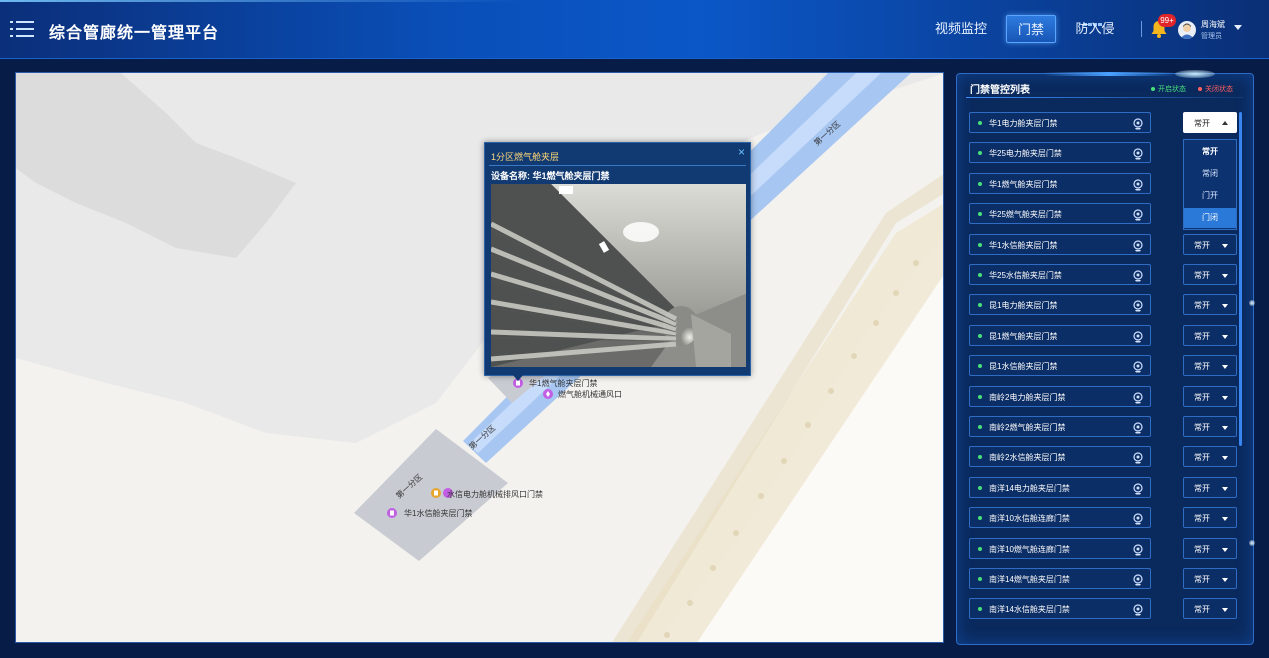 This screenshot has height=658, width=1269. Describe the element at coordinates (1060, 426) in the screenshot. I see `door-list-row: 南岭2燃气舱夹层门禁` at that location.